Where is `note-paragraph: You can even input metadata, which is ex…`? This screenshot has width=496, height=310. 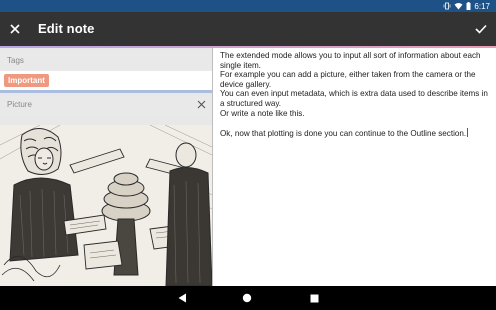
note-paragraph: You can even input metadata, which is ex… is located at coordinates (354, 98).